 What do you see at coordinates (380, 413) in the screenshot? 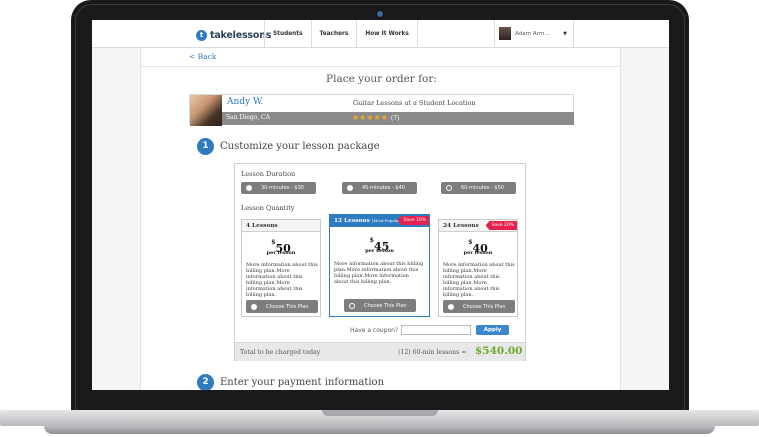
I see `laptop-notch` at bounding box center [380, 413].